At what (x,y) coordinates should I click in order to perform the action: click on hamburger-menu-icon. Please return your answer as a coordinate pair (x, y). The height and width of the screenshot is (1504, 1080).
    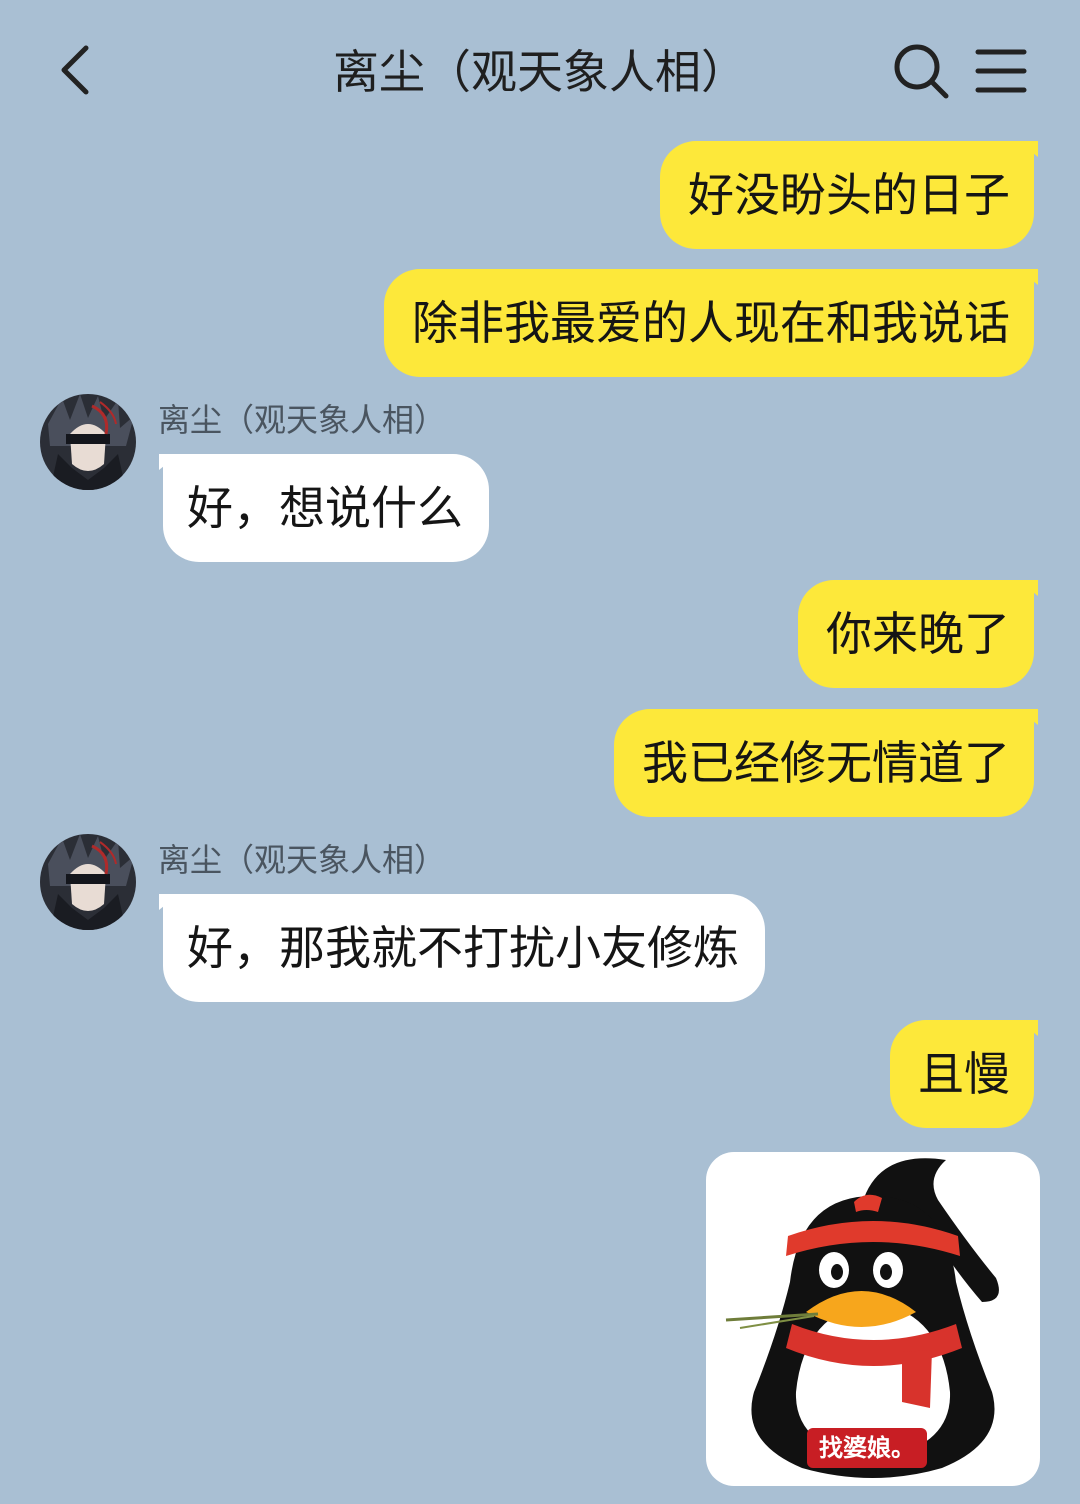
    Looking at the image, I should click on (1001, 71).